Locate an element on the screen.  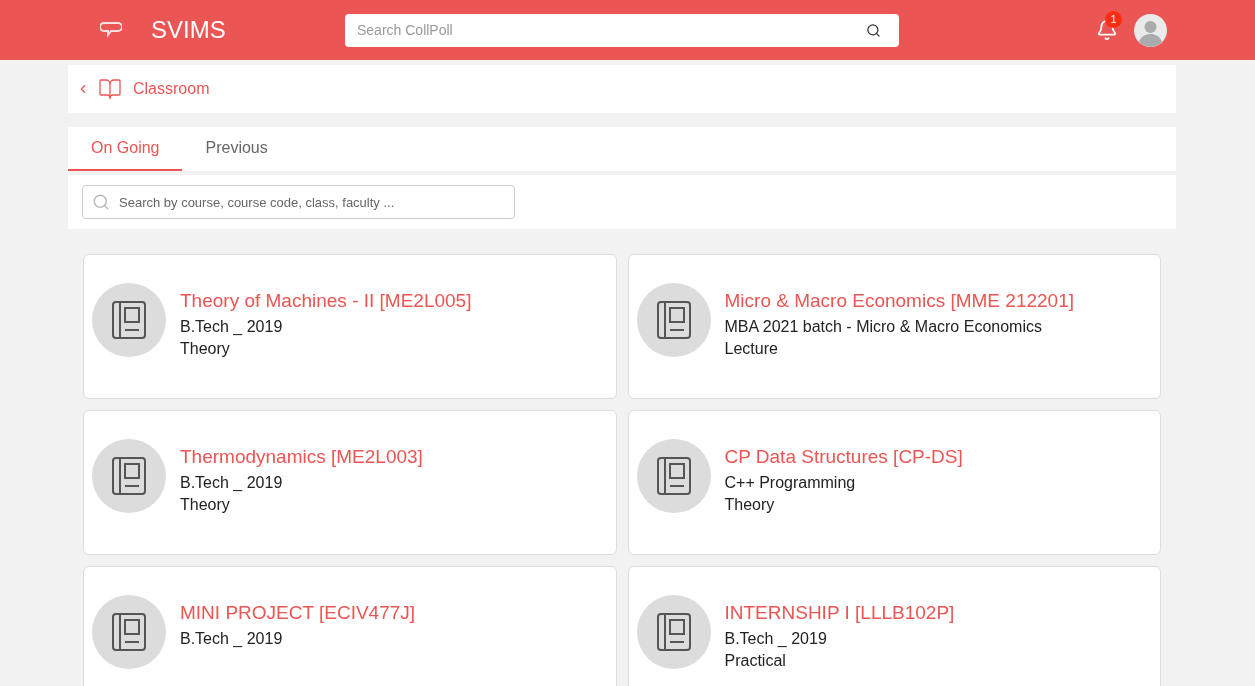
course-title: Theory of Machines - II [ME2L005] is located at coordinates (326, 301).